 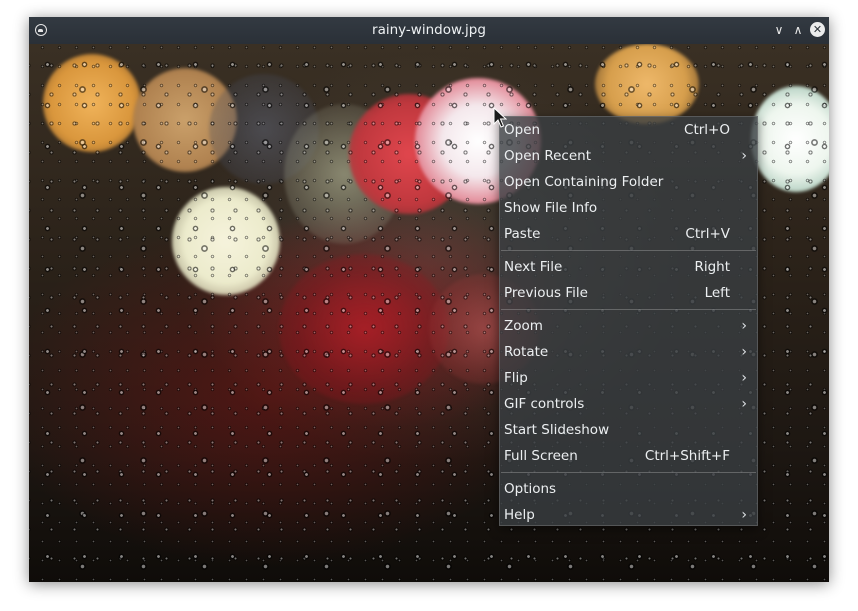 What do you see at coordinates (500, 117) in the screenshot?
I see `mouse-pointer-icon` at bounding box center [500, 117].